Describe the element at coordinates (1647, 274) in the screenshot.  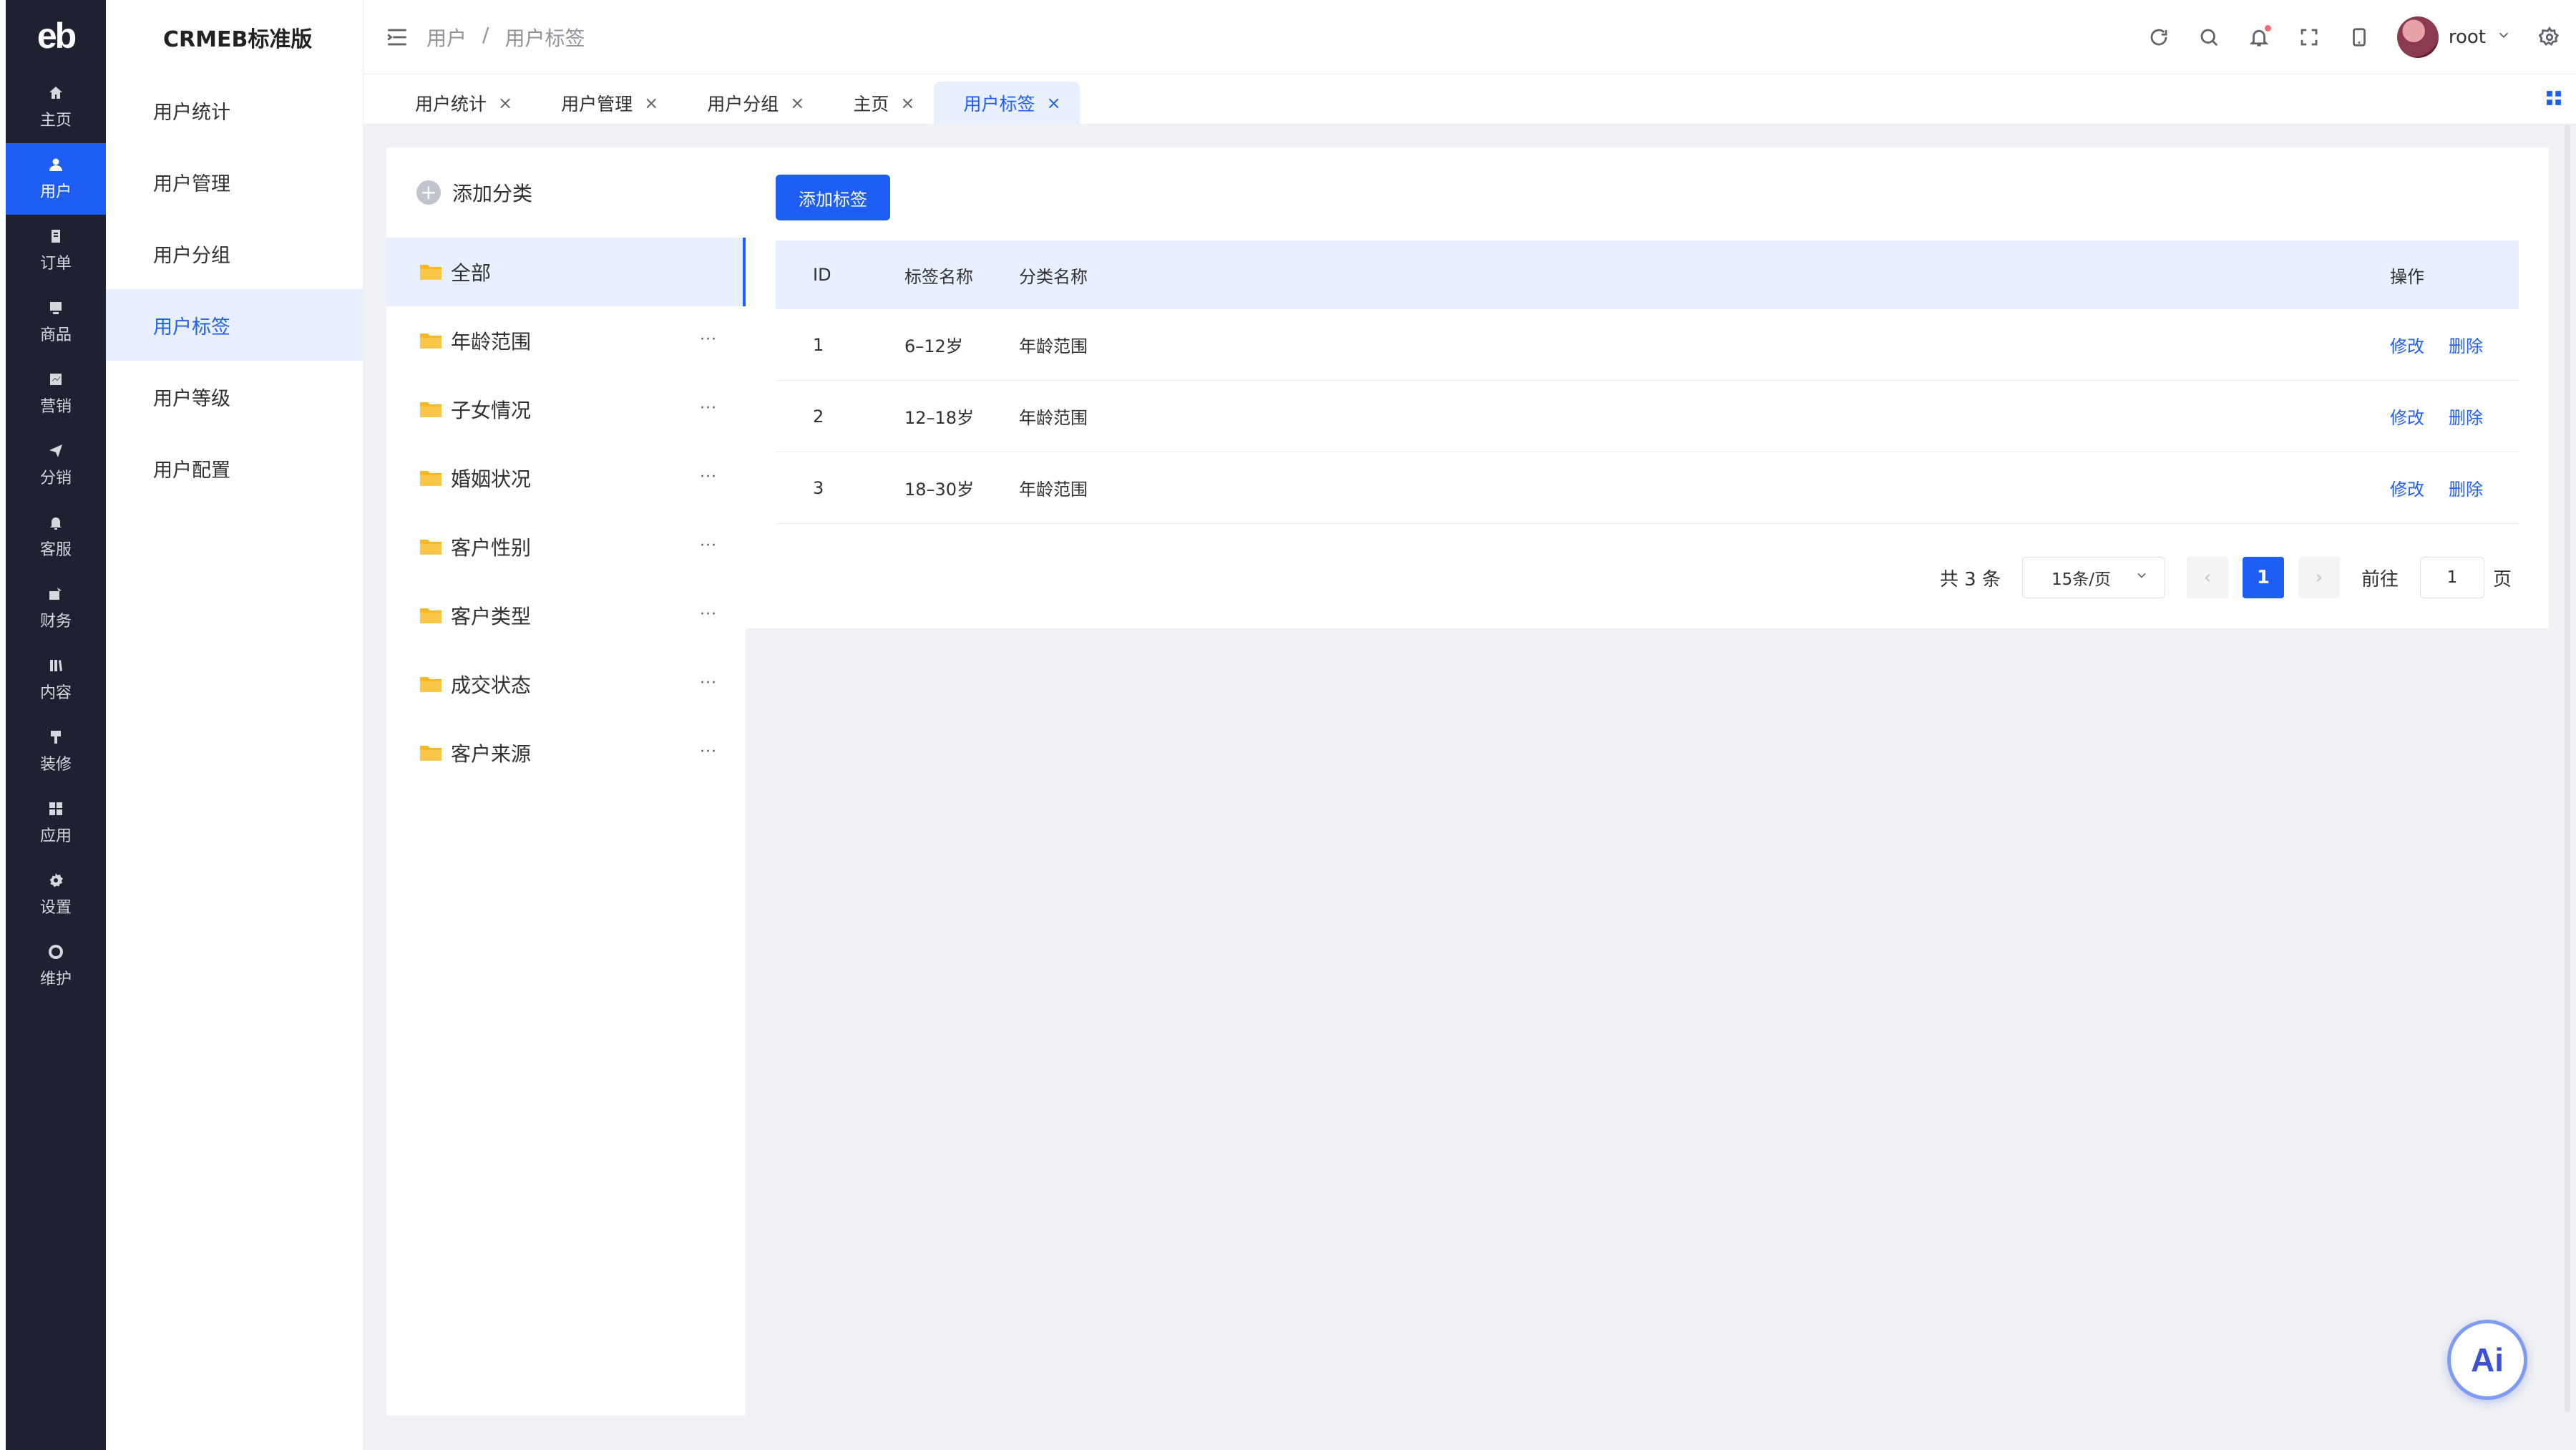
I see `table-header: ID 标签名称 分类名称 操作` at that location.